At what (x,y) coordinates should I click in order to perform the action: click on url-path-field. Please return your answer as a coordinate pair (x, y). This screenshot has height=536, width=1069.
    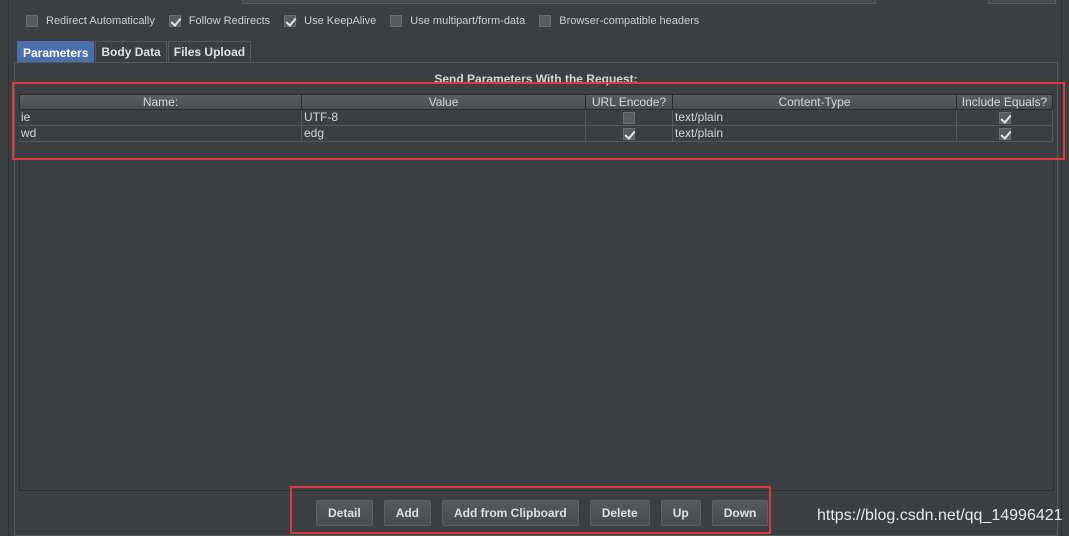
    Looking at the image, I should click on (559, 2).